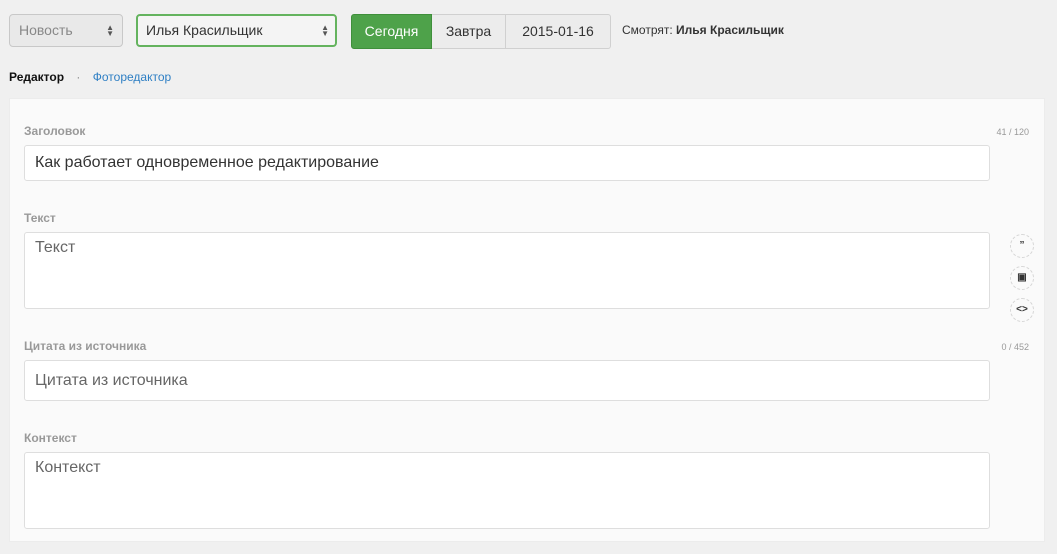  What do you see at coordinates (68, 467) in the screenshot?
I see `context-placeholder: Контекст` at bounding box center [68, 467].